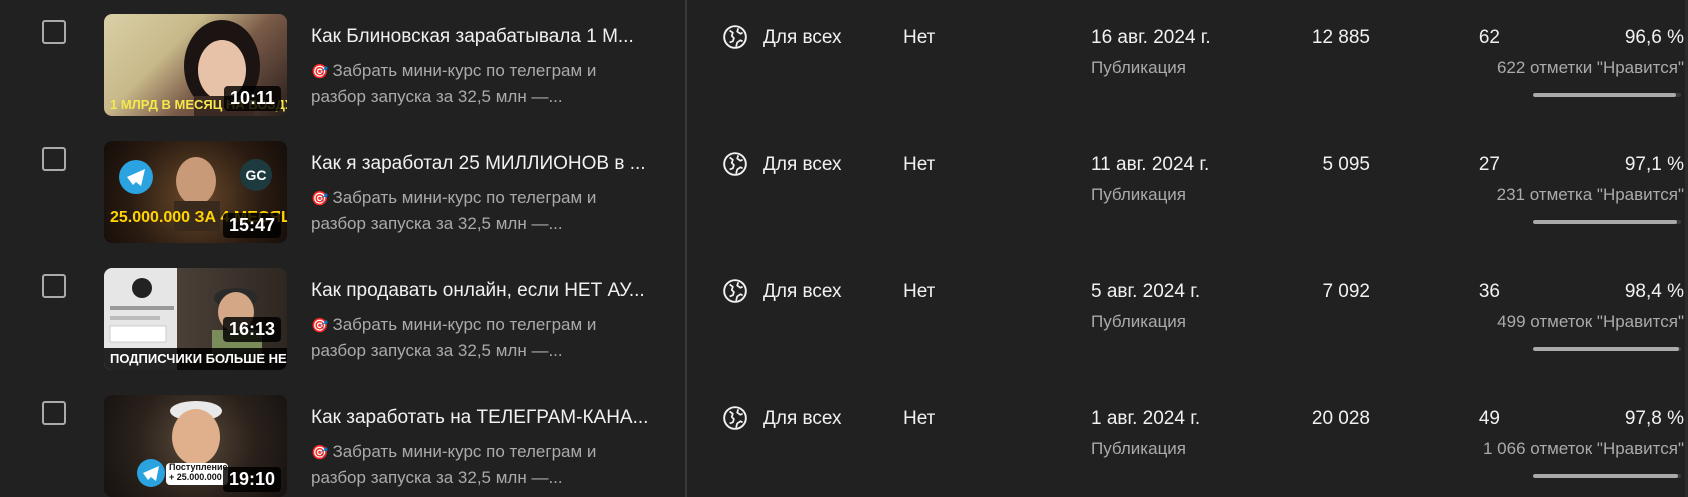  What do you see at coordinates (195, 319) in the screenshot?
I see `video-thumbnail: ПОДПИСЧИКИ БОЛЬШЕ НЕ НУЖНЫ 16:13` at bounding box center [195, 319].